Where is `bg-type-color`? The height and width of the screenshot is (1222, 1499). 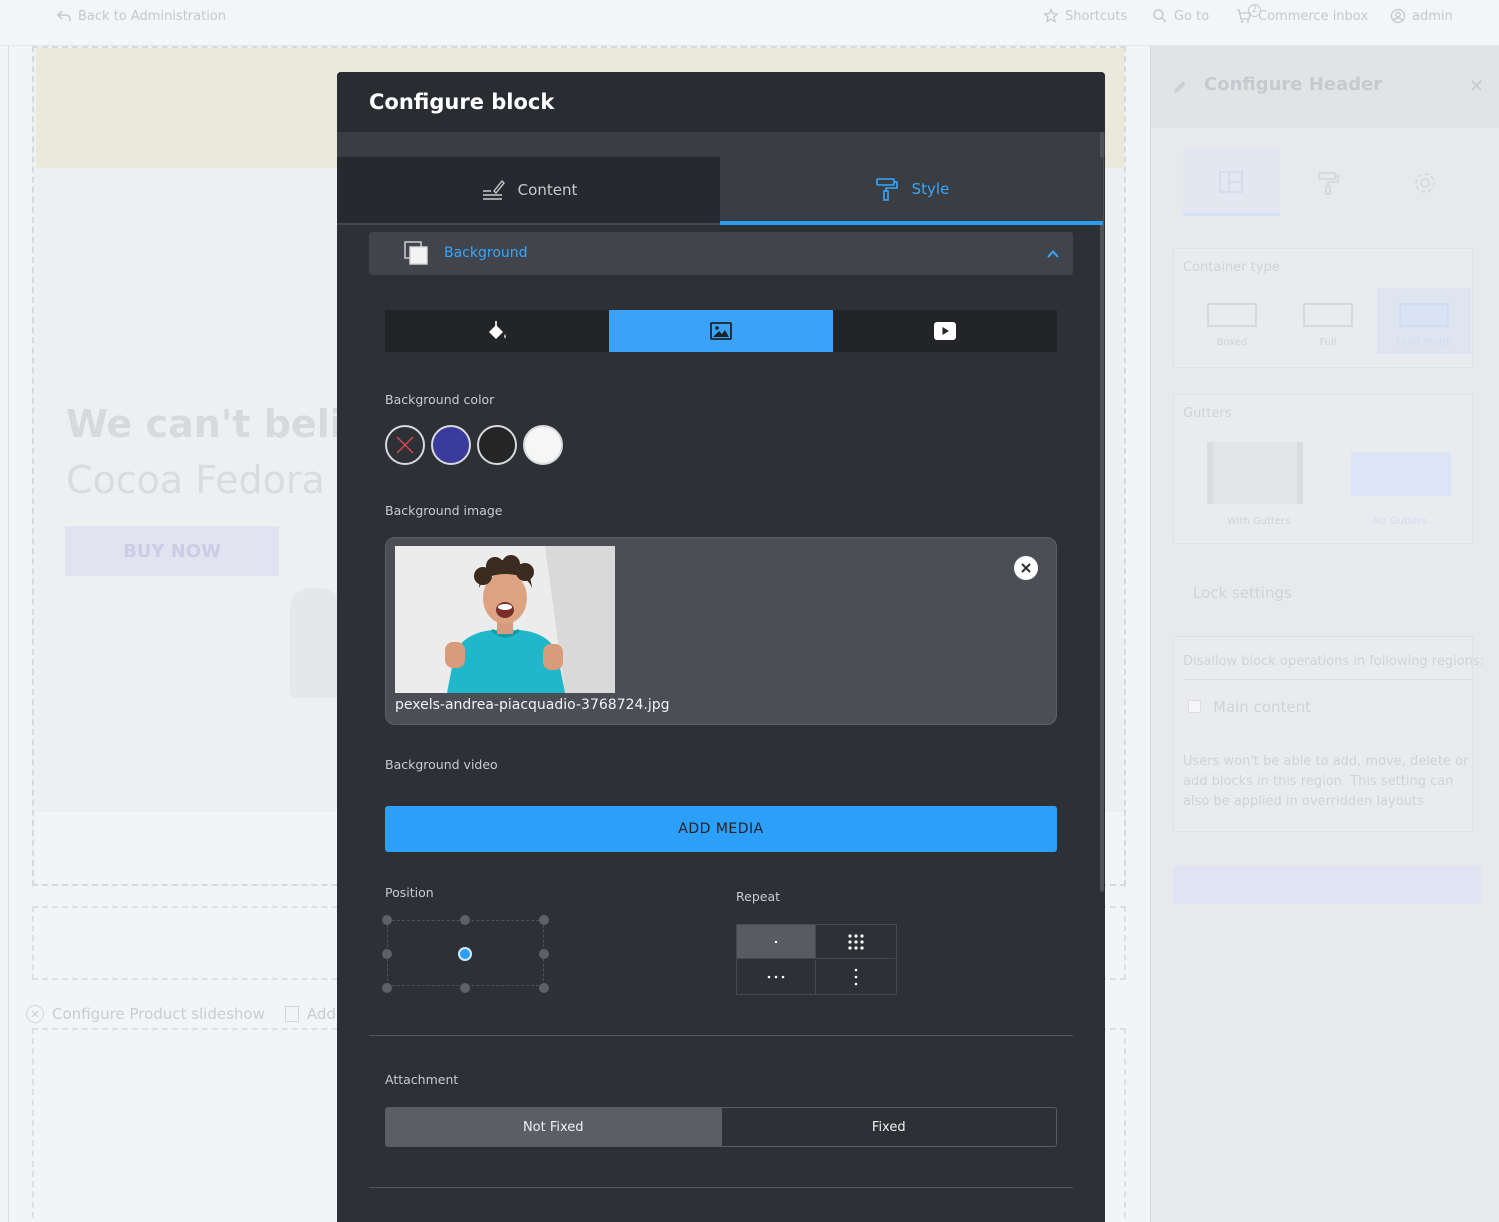
bg-type-color is located at coordinates (497, 331).